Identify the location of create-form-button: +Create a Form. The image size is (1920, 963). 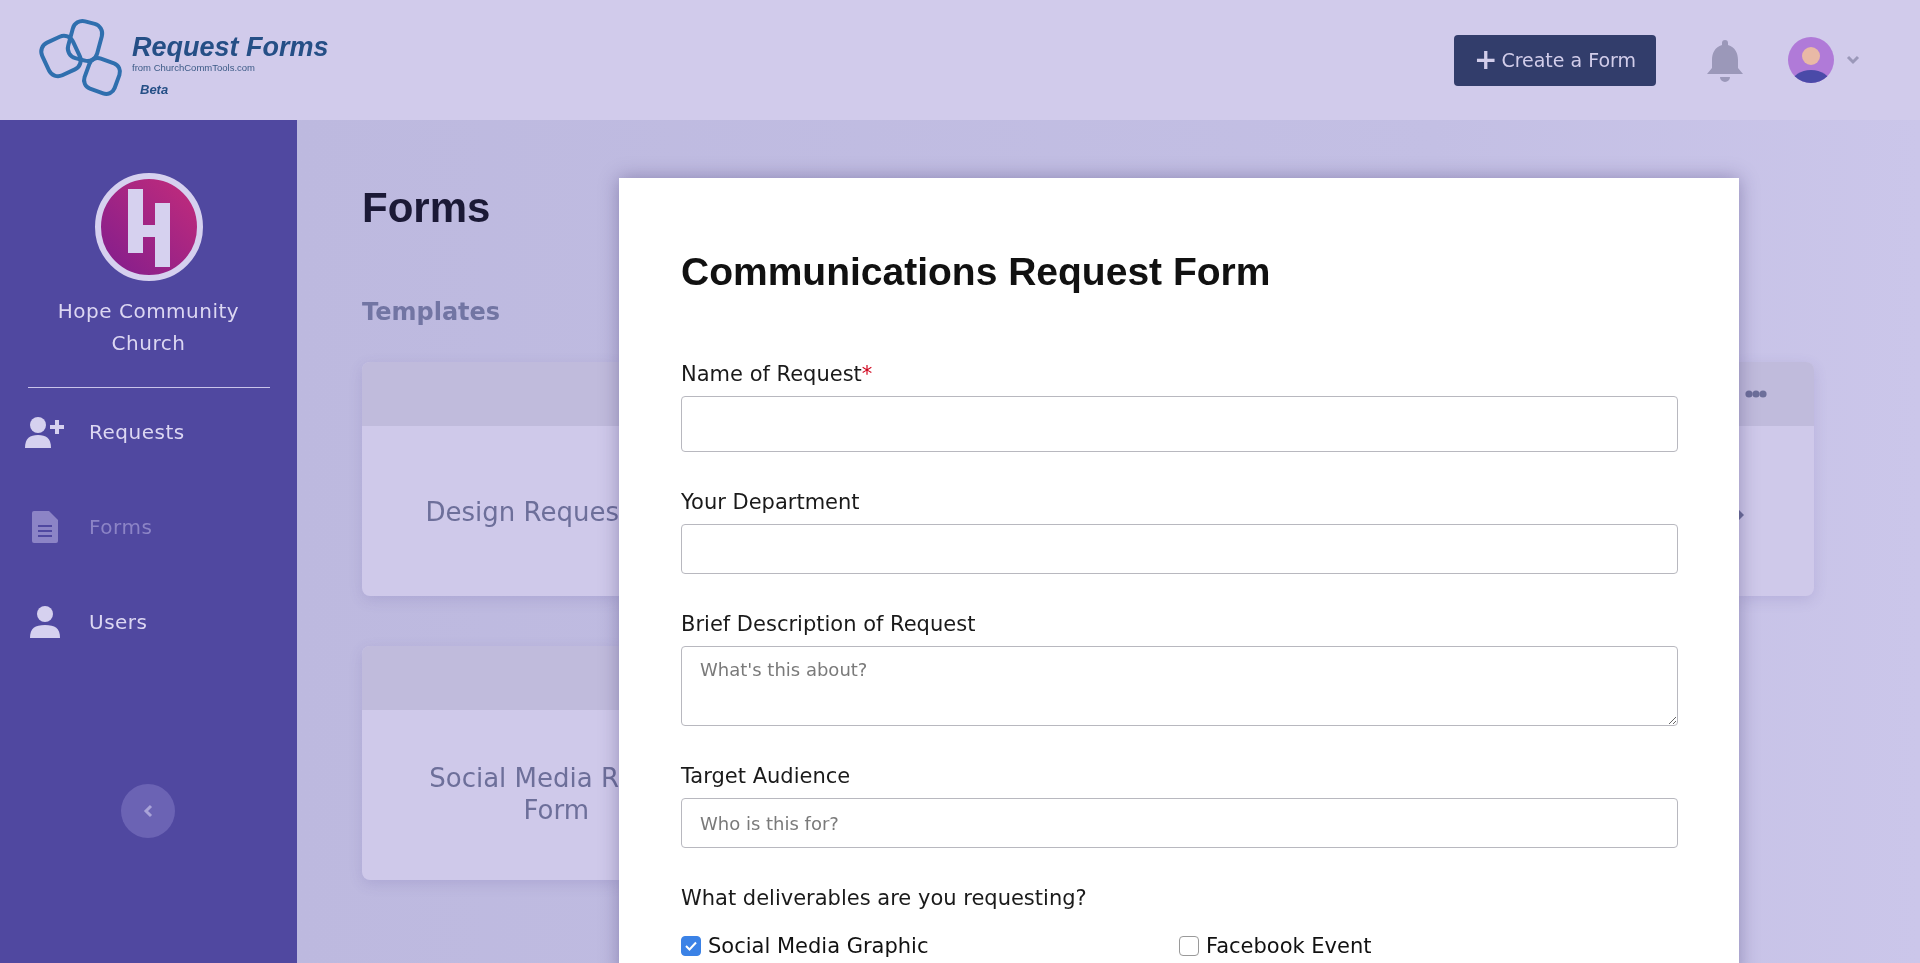
(1555, 60).